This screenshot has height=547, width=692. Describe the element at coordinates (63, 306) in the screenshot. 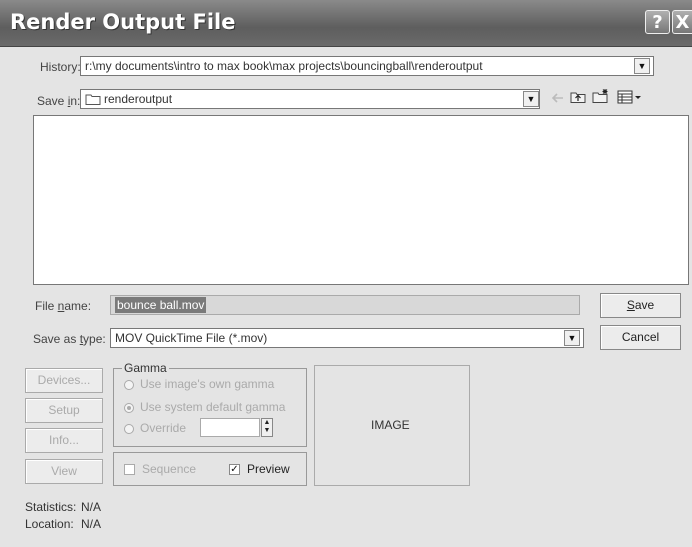

I see `file-name-label: File name:` at that location.